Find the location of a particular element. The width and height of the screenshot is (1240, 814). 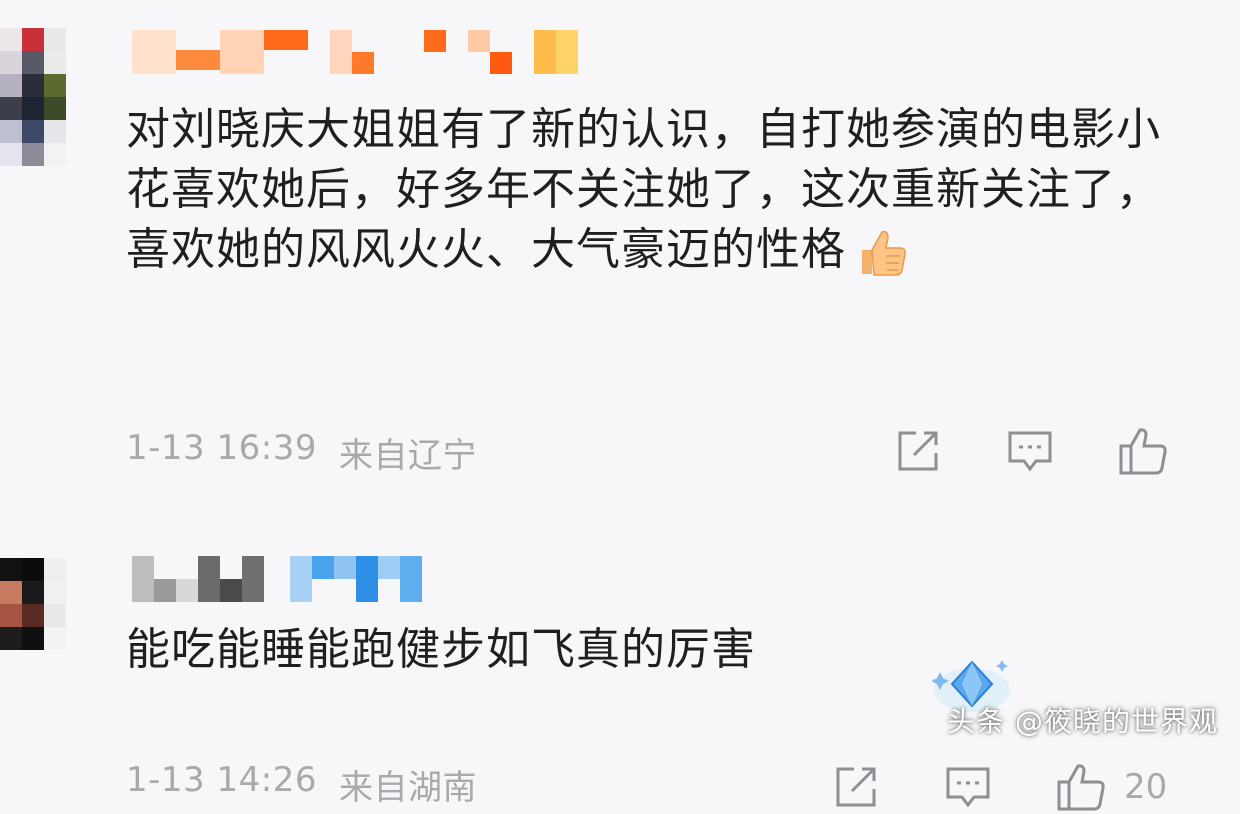

comment-actions is located at coordinates (1062, 451).